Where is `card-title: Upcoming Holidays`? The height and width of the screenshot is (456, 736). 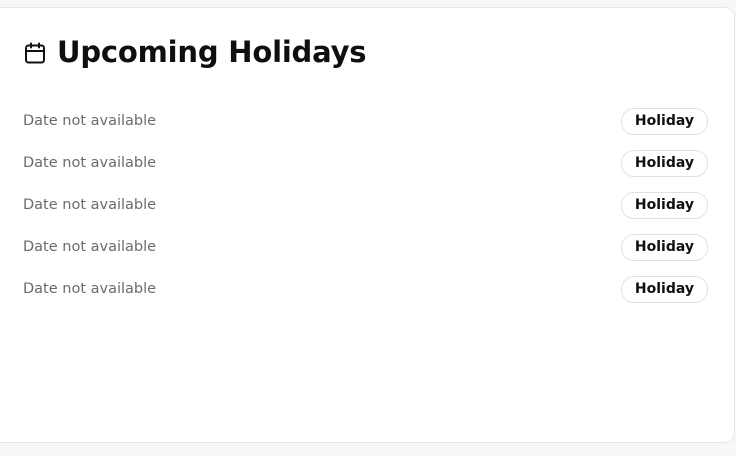
card-title: Upcoming Holidays is located at coordinates (212, 52).